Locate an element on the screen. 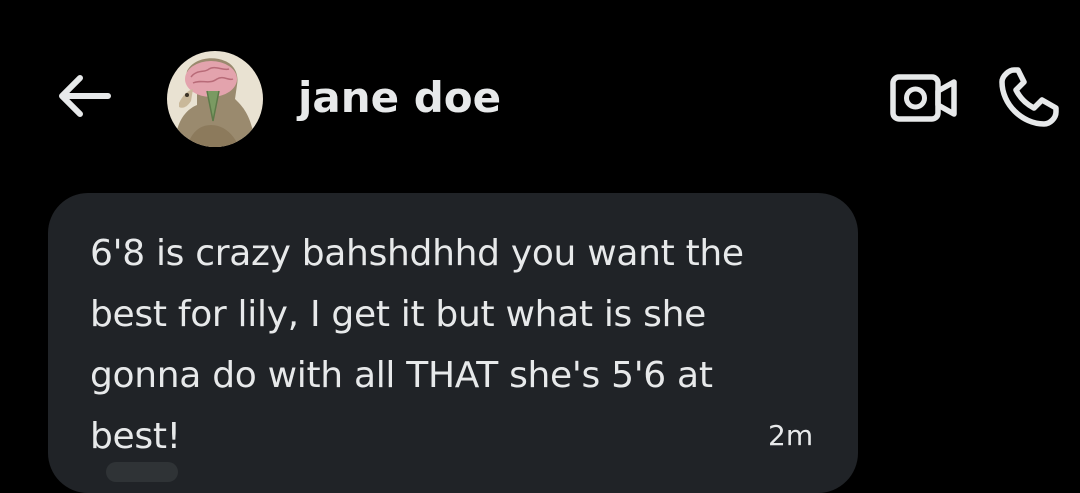 This screenshot has height=493, width=1080. voice-call-button is located at coordinates (1031, 97).